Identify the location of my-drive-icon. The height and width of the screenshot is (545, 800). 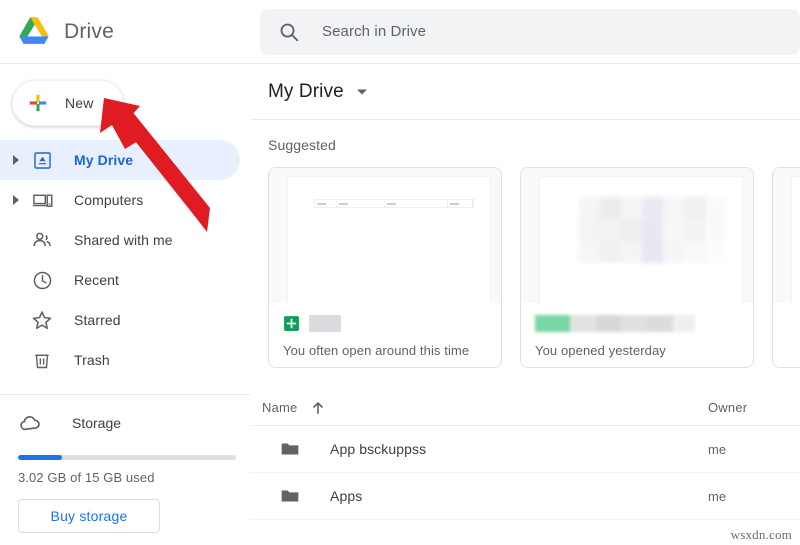
(42, 160).